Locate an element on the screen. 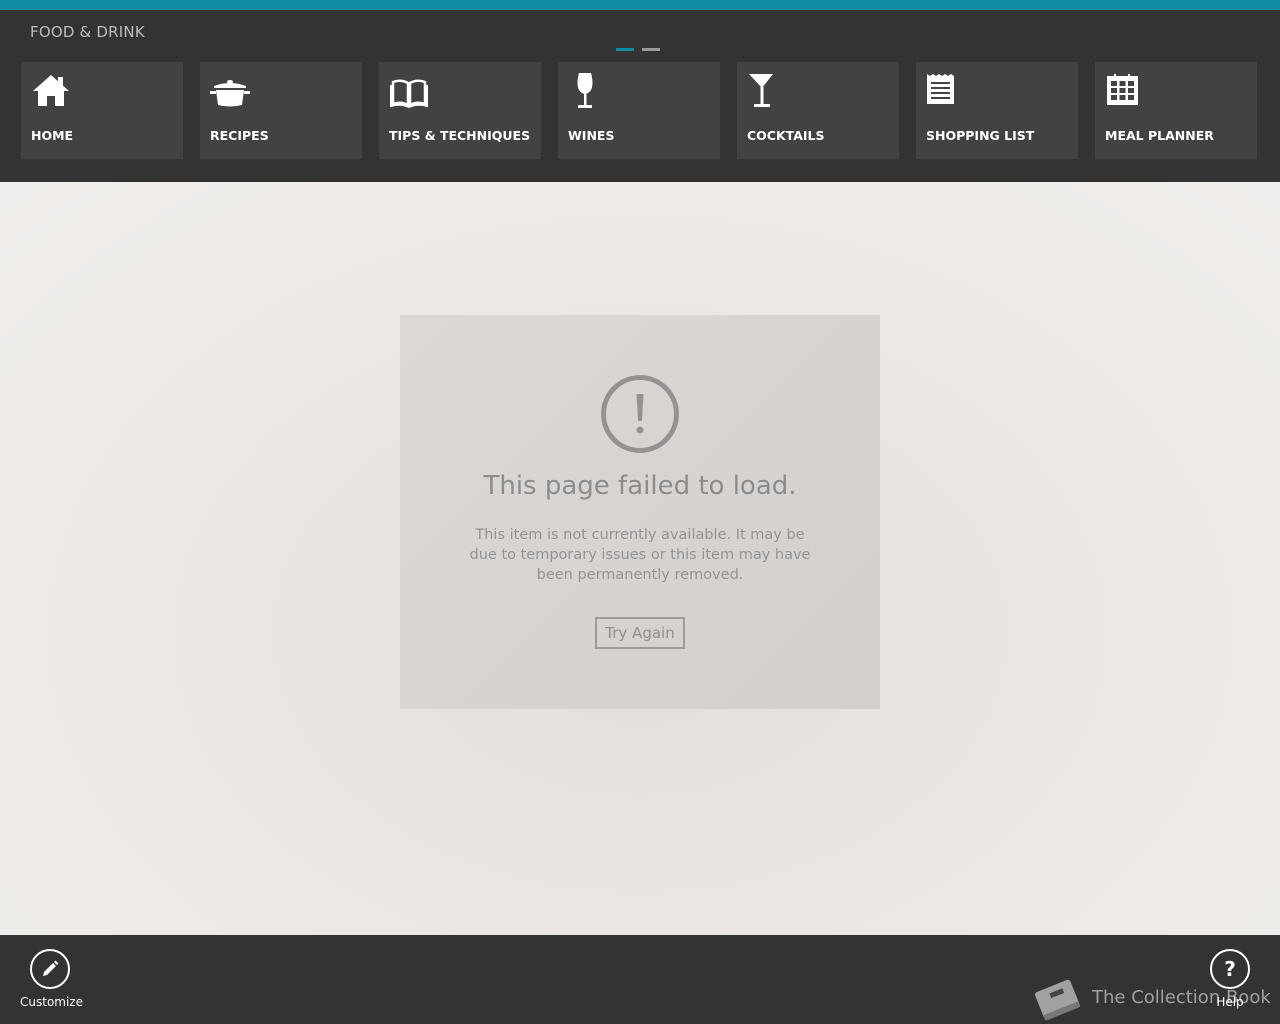 The image size is (1280, 1024). question-icon: ? is located at coordinates (1230, 969).